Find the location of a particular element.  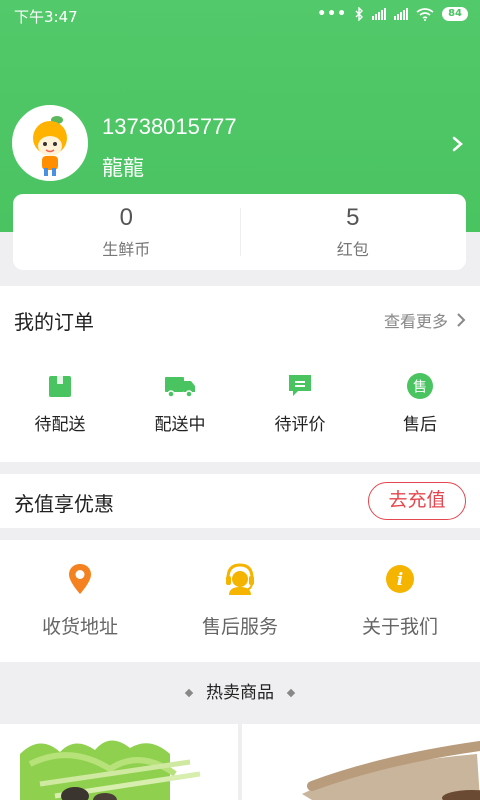

recharge-button: 去充值 is located at coordinates (417, 501).